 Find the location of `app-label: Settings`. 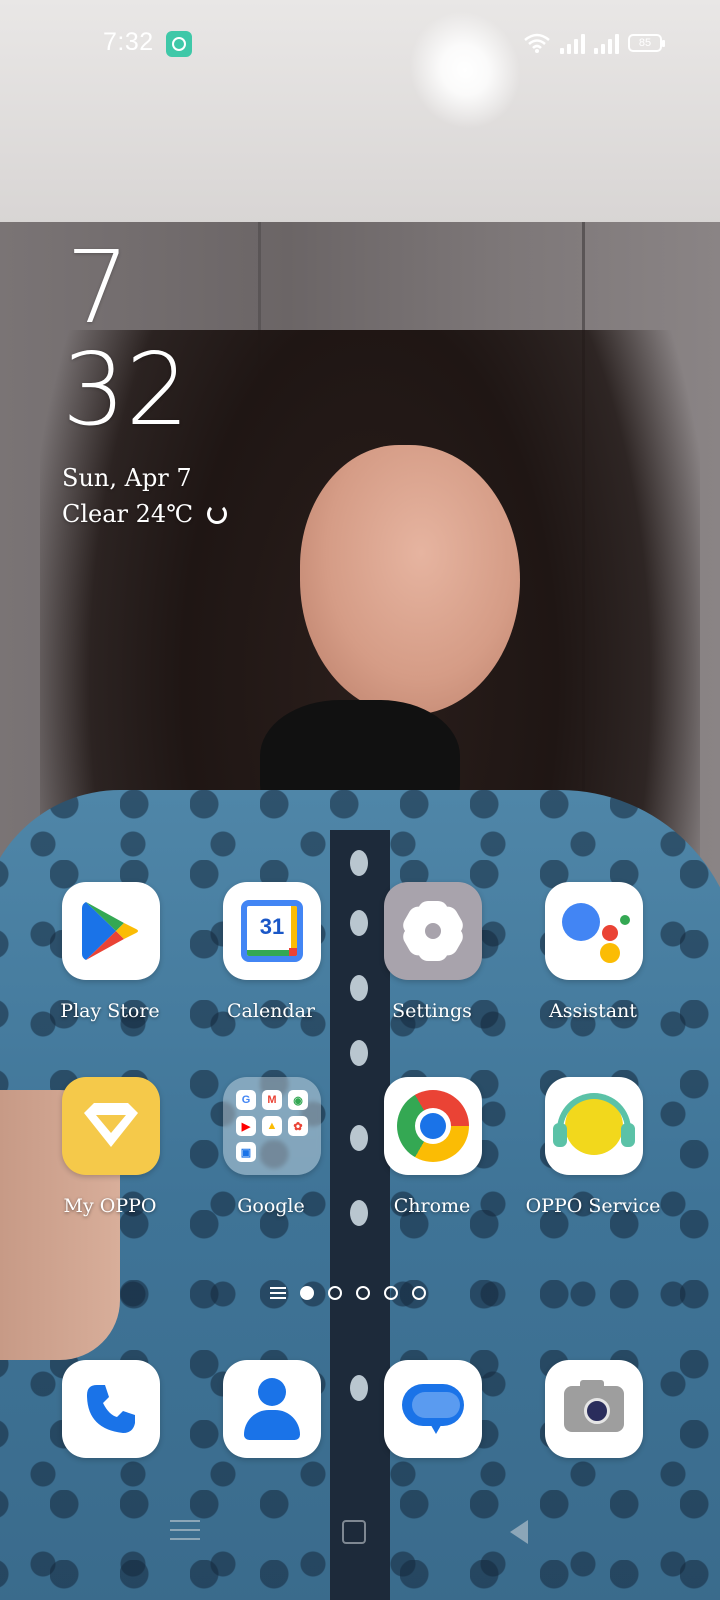

app-label: Settings is located at coordinates (432, 1011).